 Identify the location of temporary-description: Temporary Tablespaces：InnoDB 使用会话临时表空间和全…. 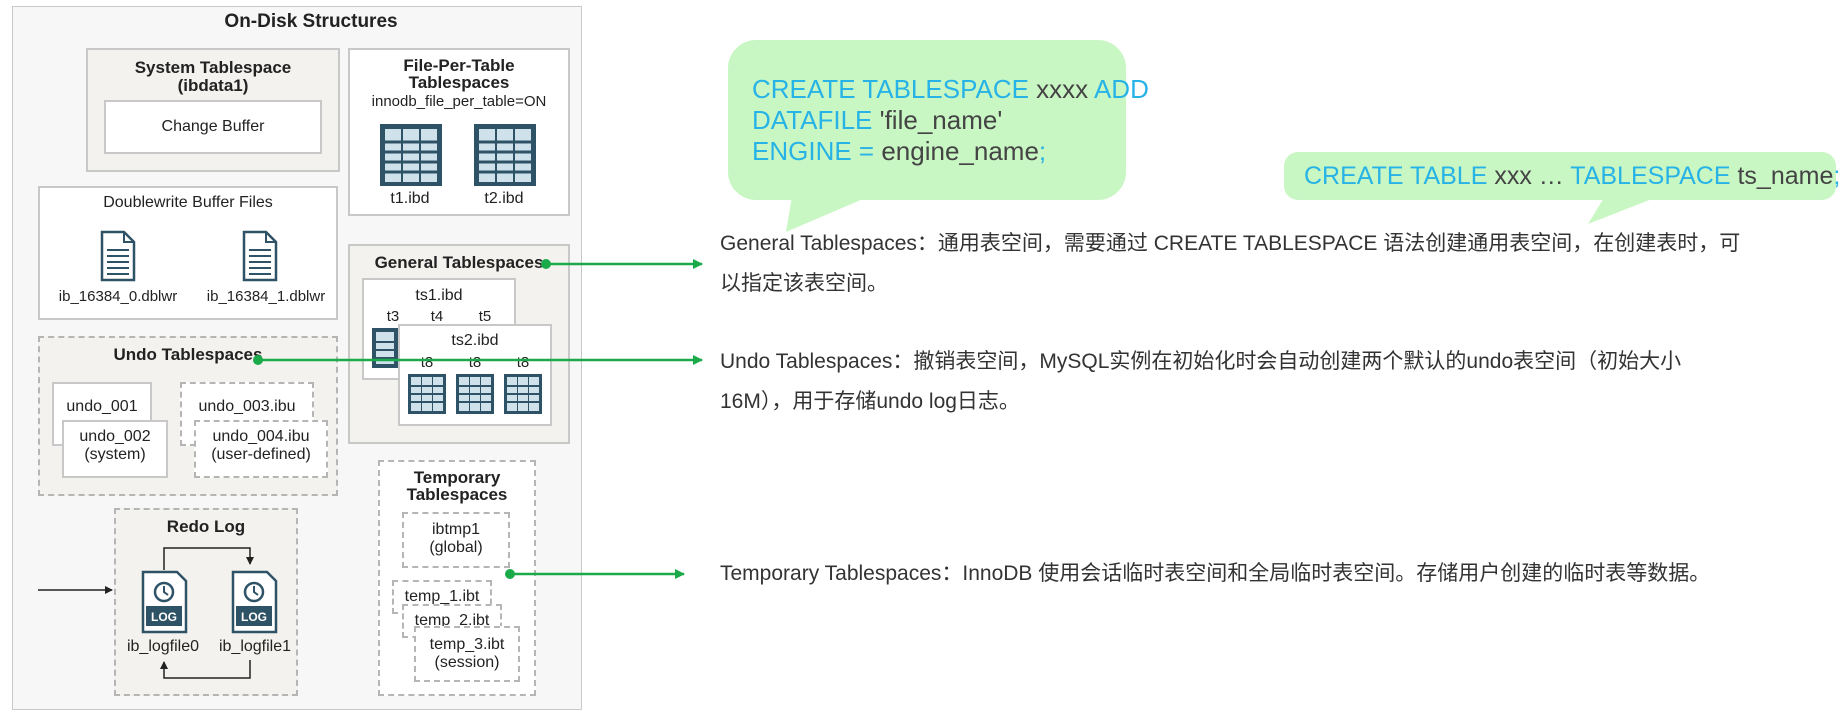
(1215, 573).